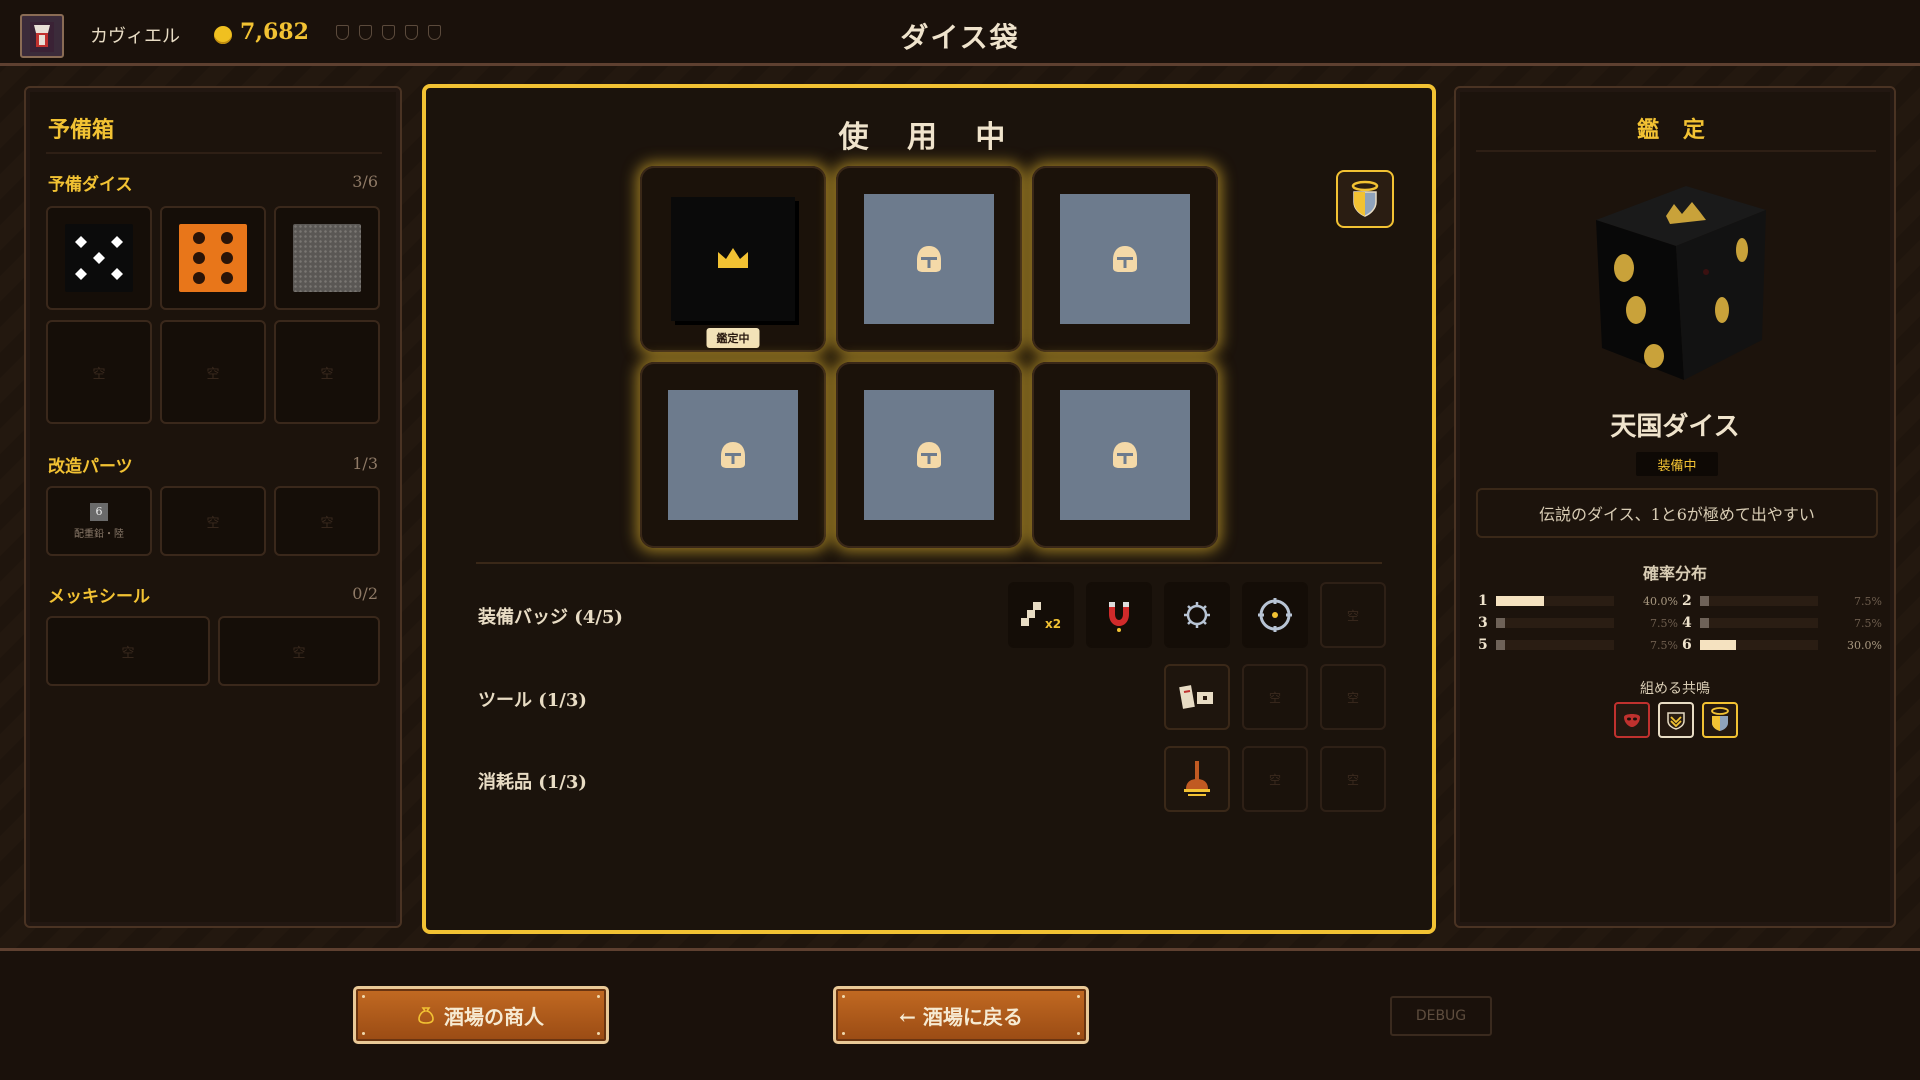  I want to click on face-number: 2, so click(1687, 601).